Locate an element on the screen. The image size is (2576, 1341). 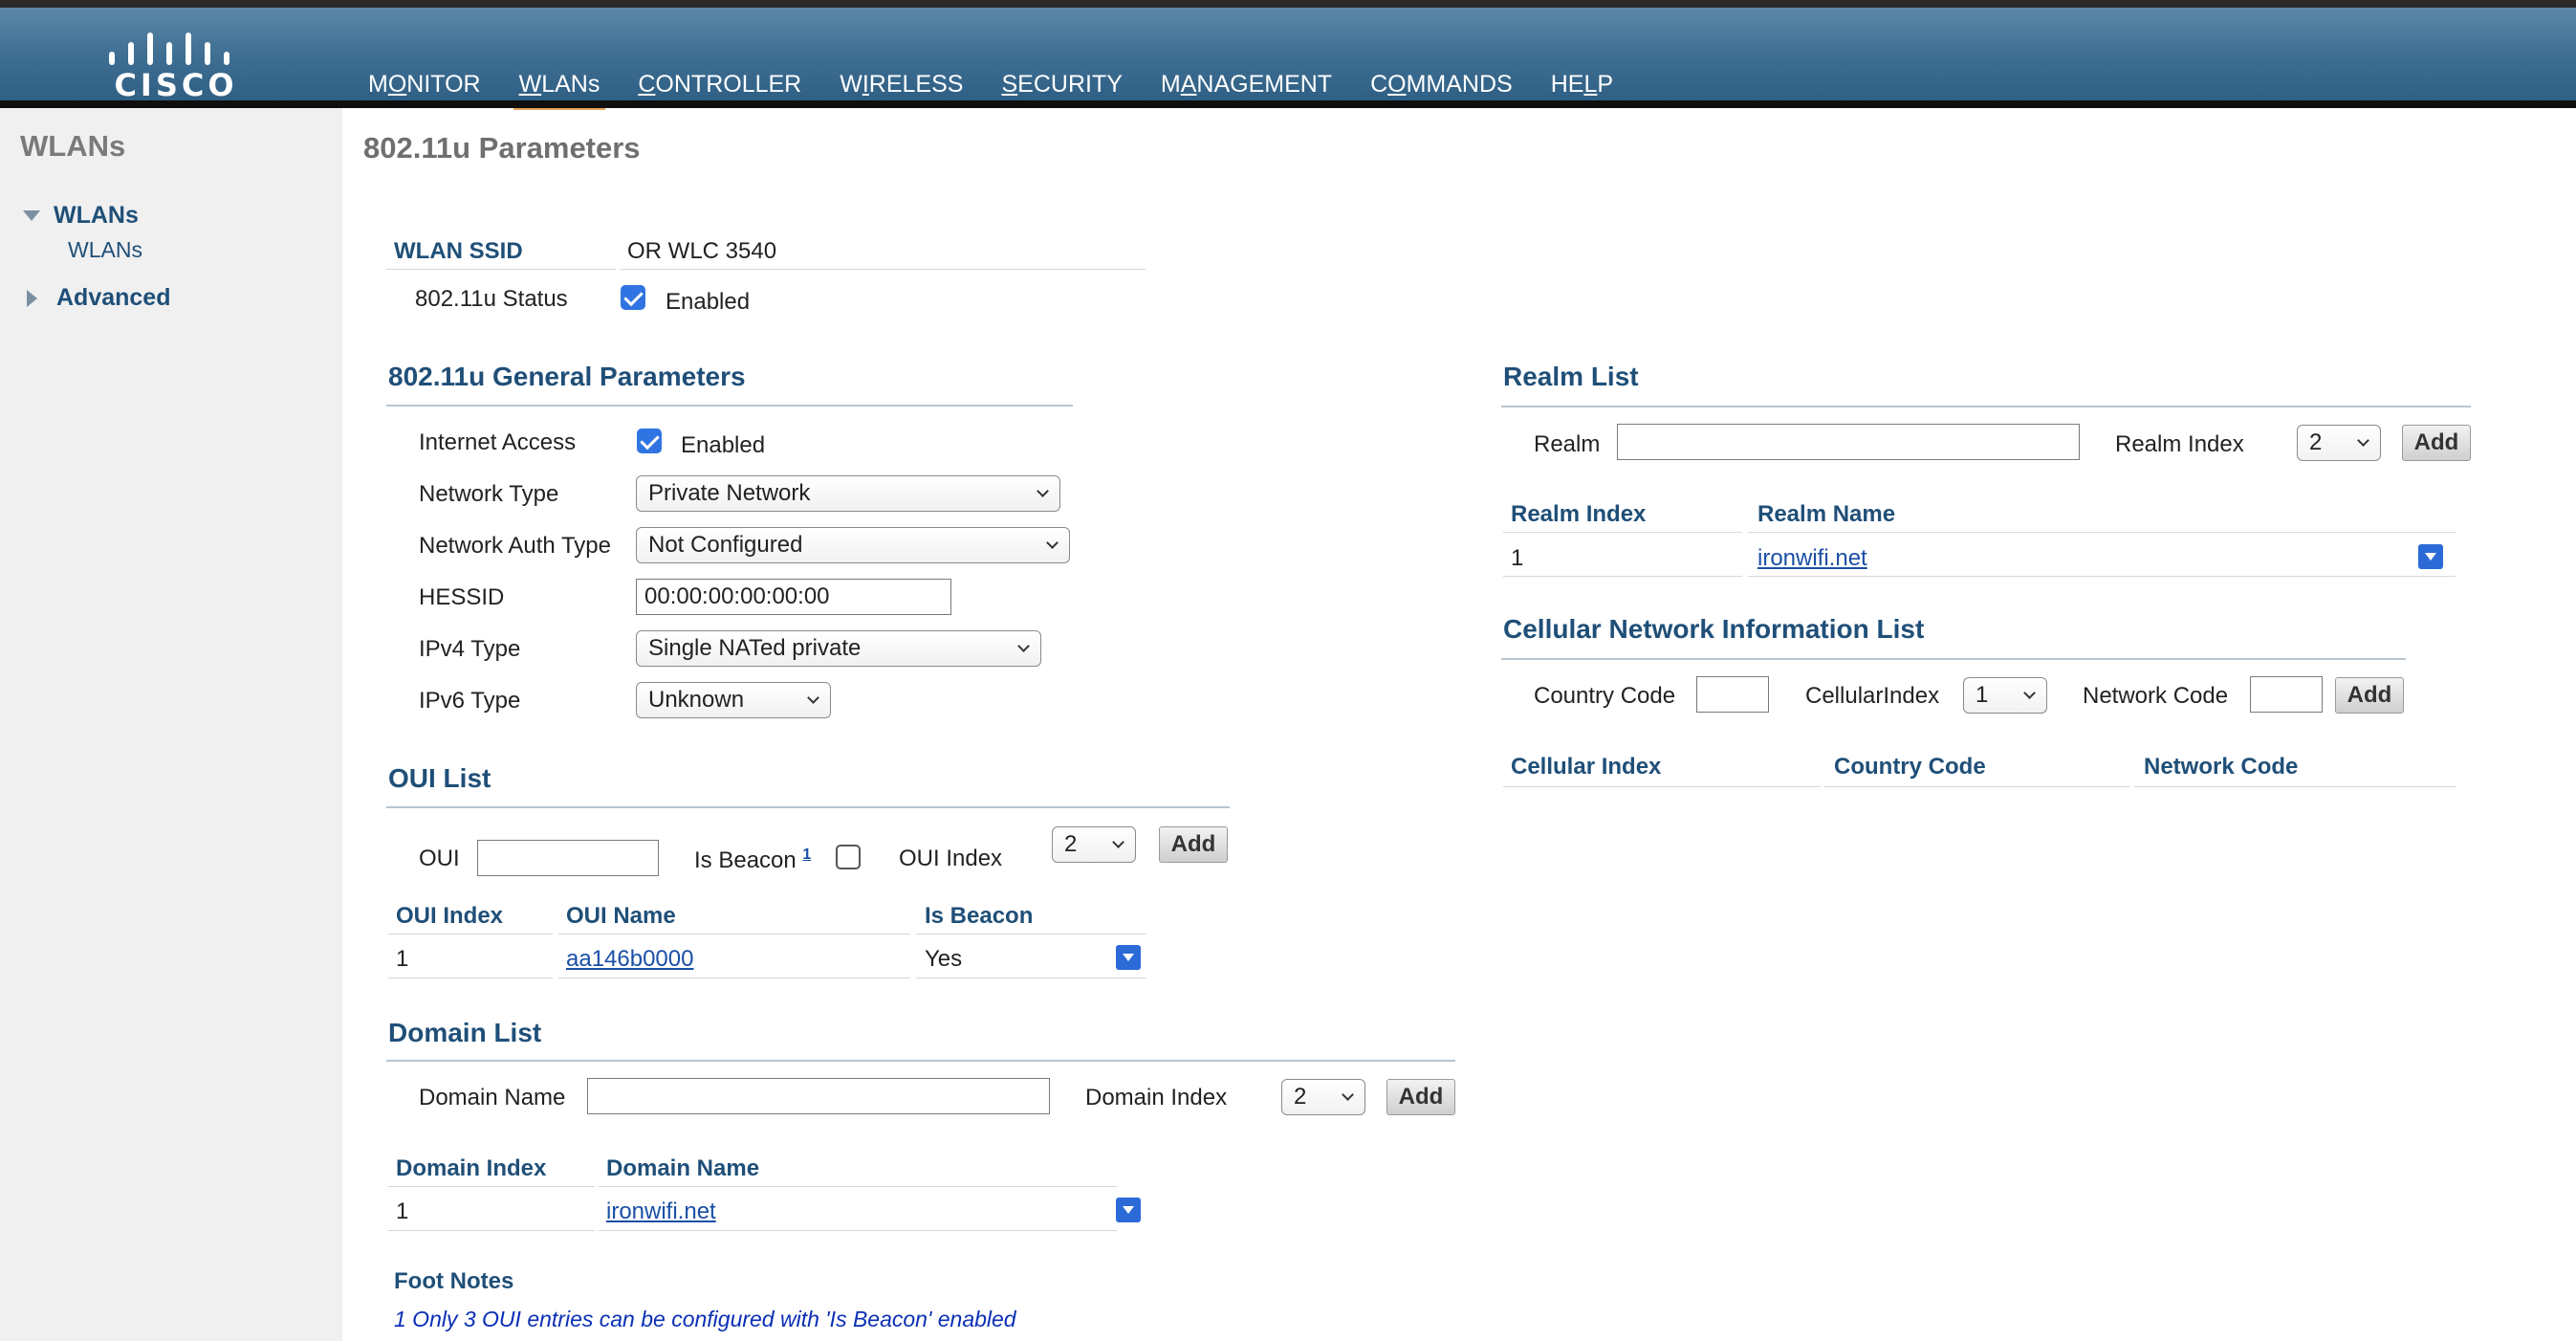
cisco-bars-icon is located at coordinates (176, 45).